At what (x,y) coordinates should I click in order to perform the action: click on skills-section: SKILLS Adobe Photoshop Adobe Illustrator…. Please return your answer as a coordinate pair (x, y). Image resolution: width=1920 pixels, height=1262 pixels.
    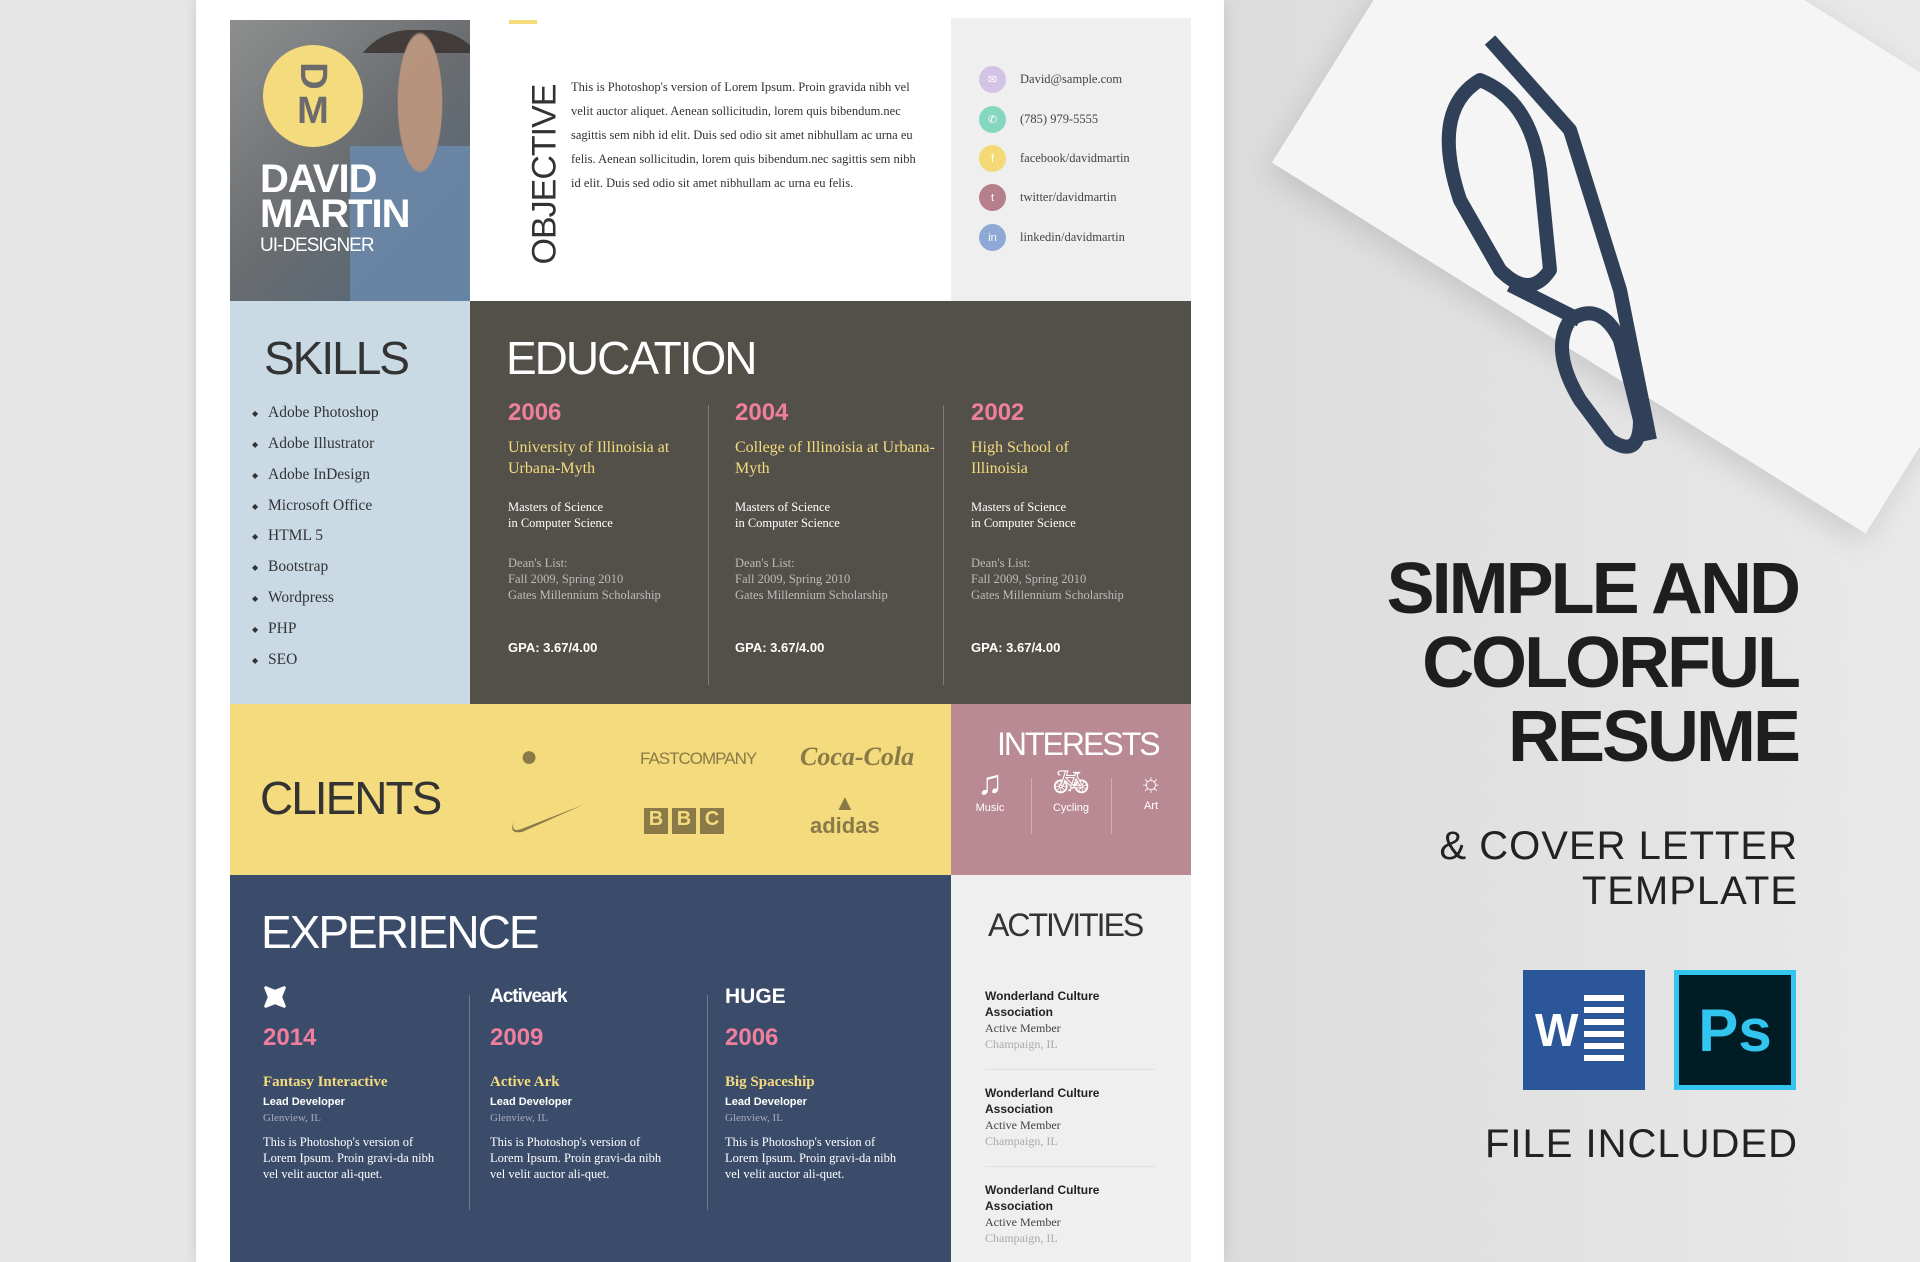
    Looking at the image, I should click on (350, 502).